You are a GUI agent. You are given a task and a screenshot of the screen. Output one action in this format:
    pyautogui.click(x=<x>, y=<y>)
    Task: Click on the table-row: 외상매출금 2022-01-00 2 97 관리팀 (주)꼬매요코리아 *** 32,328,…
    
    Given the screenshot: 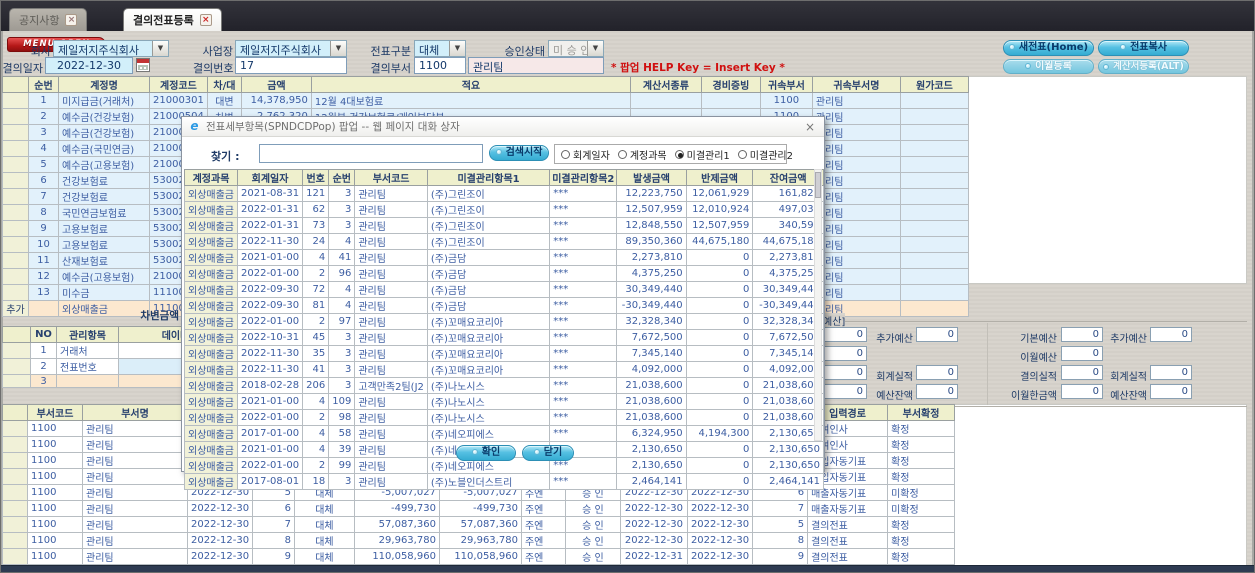 What is the action you would take?
    pyautogui.click(x=504, y=321)
    